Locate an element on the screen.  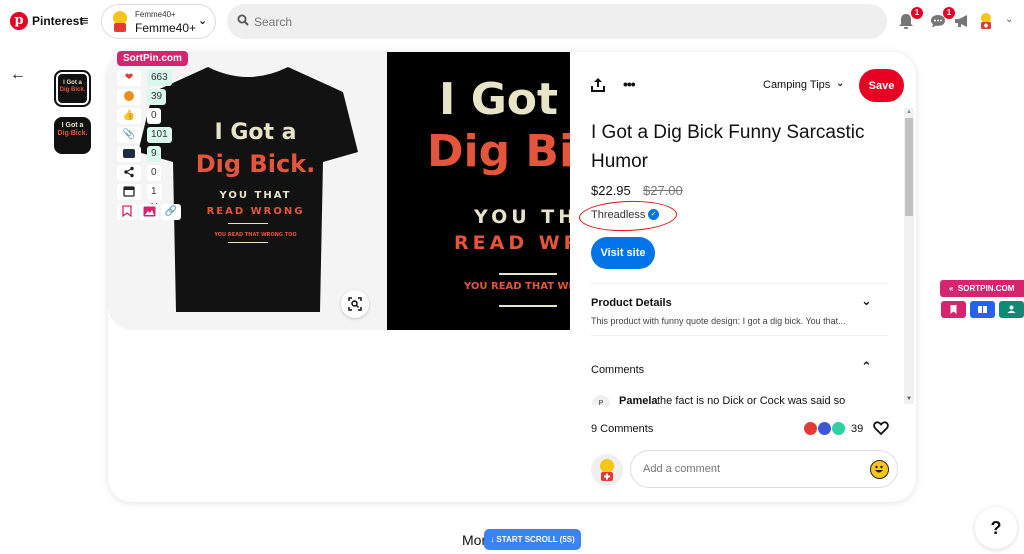
heart-react-icon is located at coordinates (881, 428).